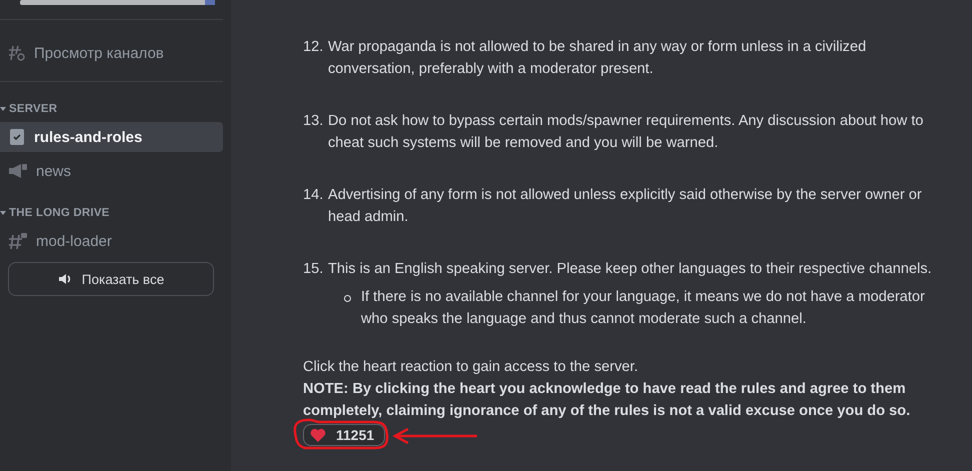 Image resolution: width=972 pixels, height=471 pixels. Describe the element at coordinates (59, 213) in the screenshot. I see `category-label: THE LONG DRIVE` at that location.